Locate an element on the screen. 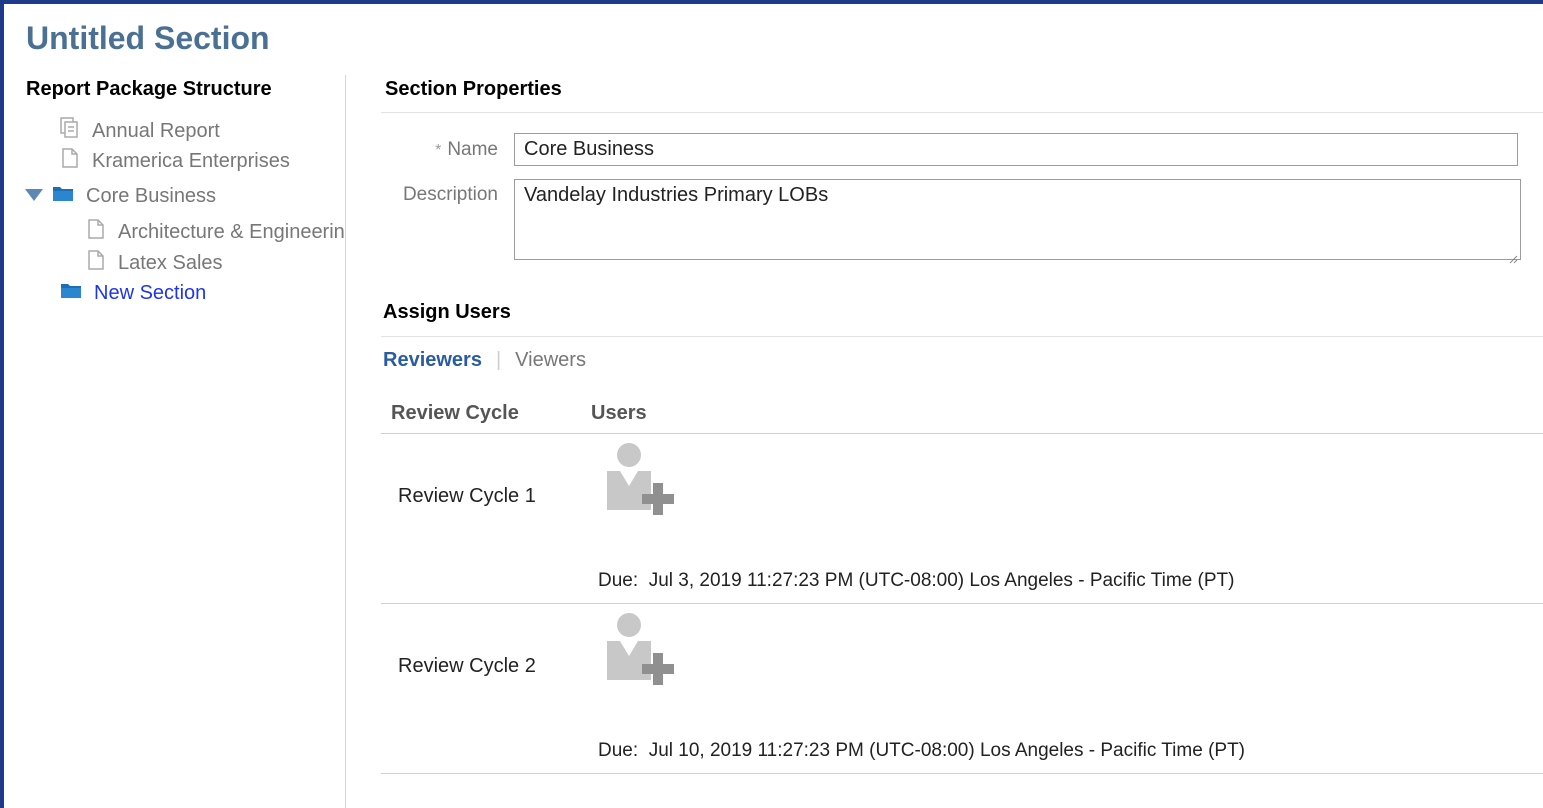  name-label-text: Name is located at coordinates (472, 149).